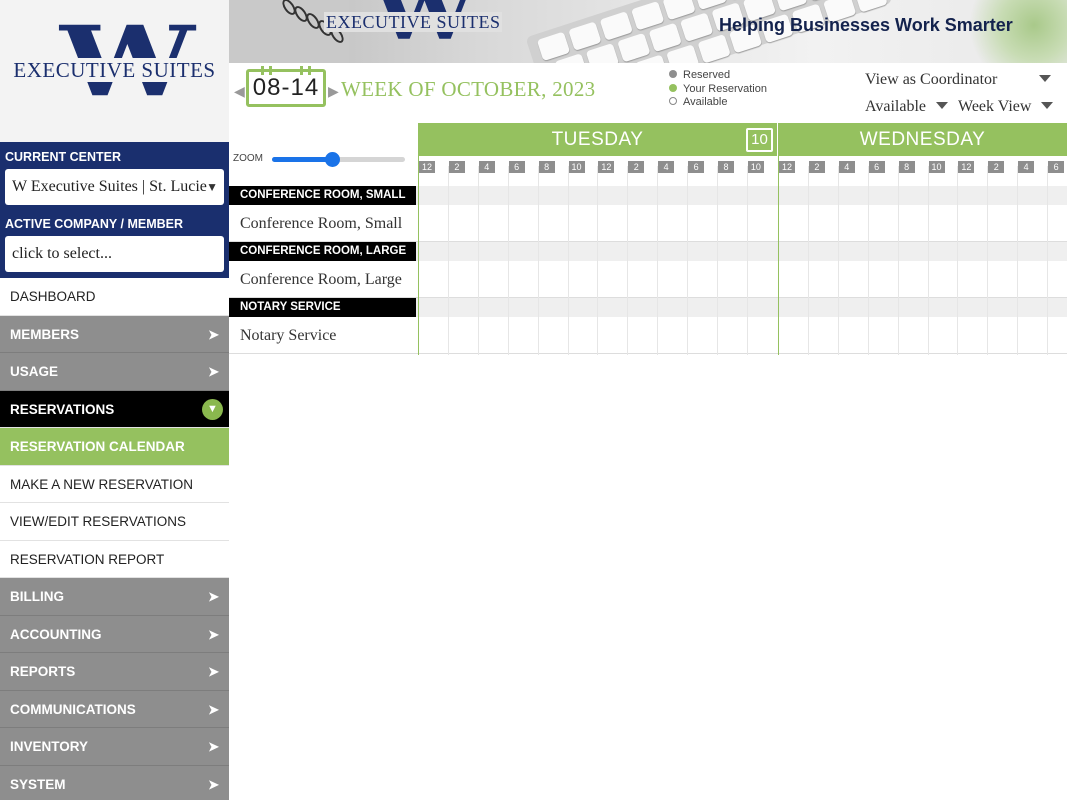 The height and width of the screenshot is (800, 1067). I want to click on date-range: 08-14, so click(286, 87).